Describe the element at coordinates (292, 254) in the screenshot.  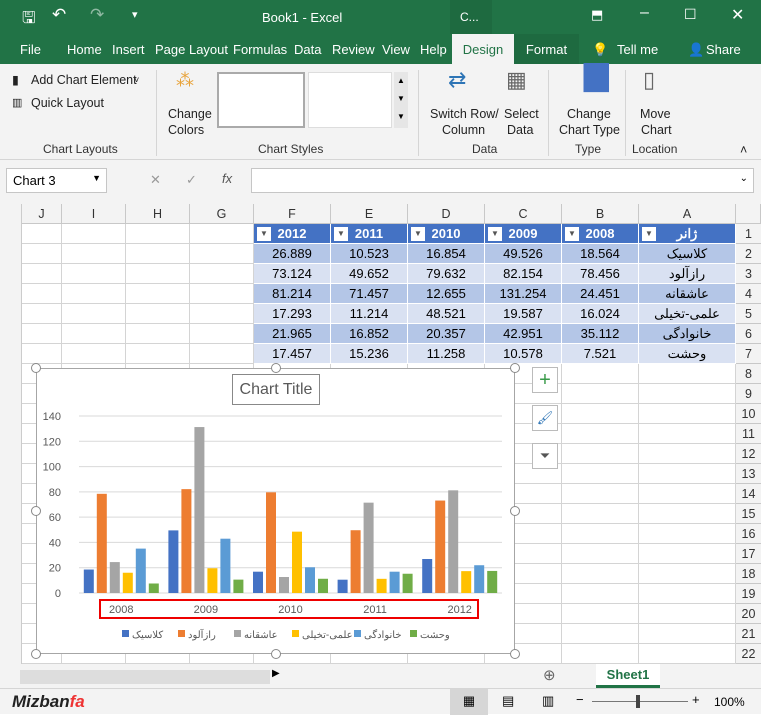
I see `table-cell: 26.889` at that location.